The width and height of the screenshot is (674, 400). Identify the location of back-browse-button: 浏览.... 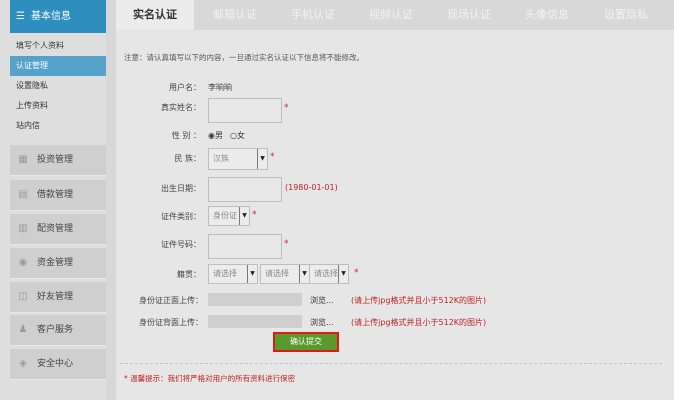
(322, 322).